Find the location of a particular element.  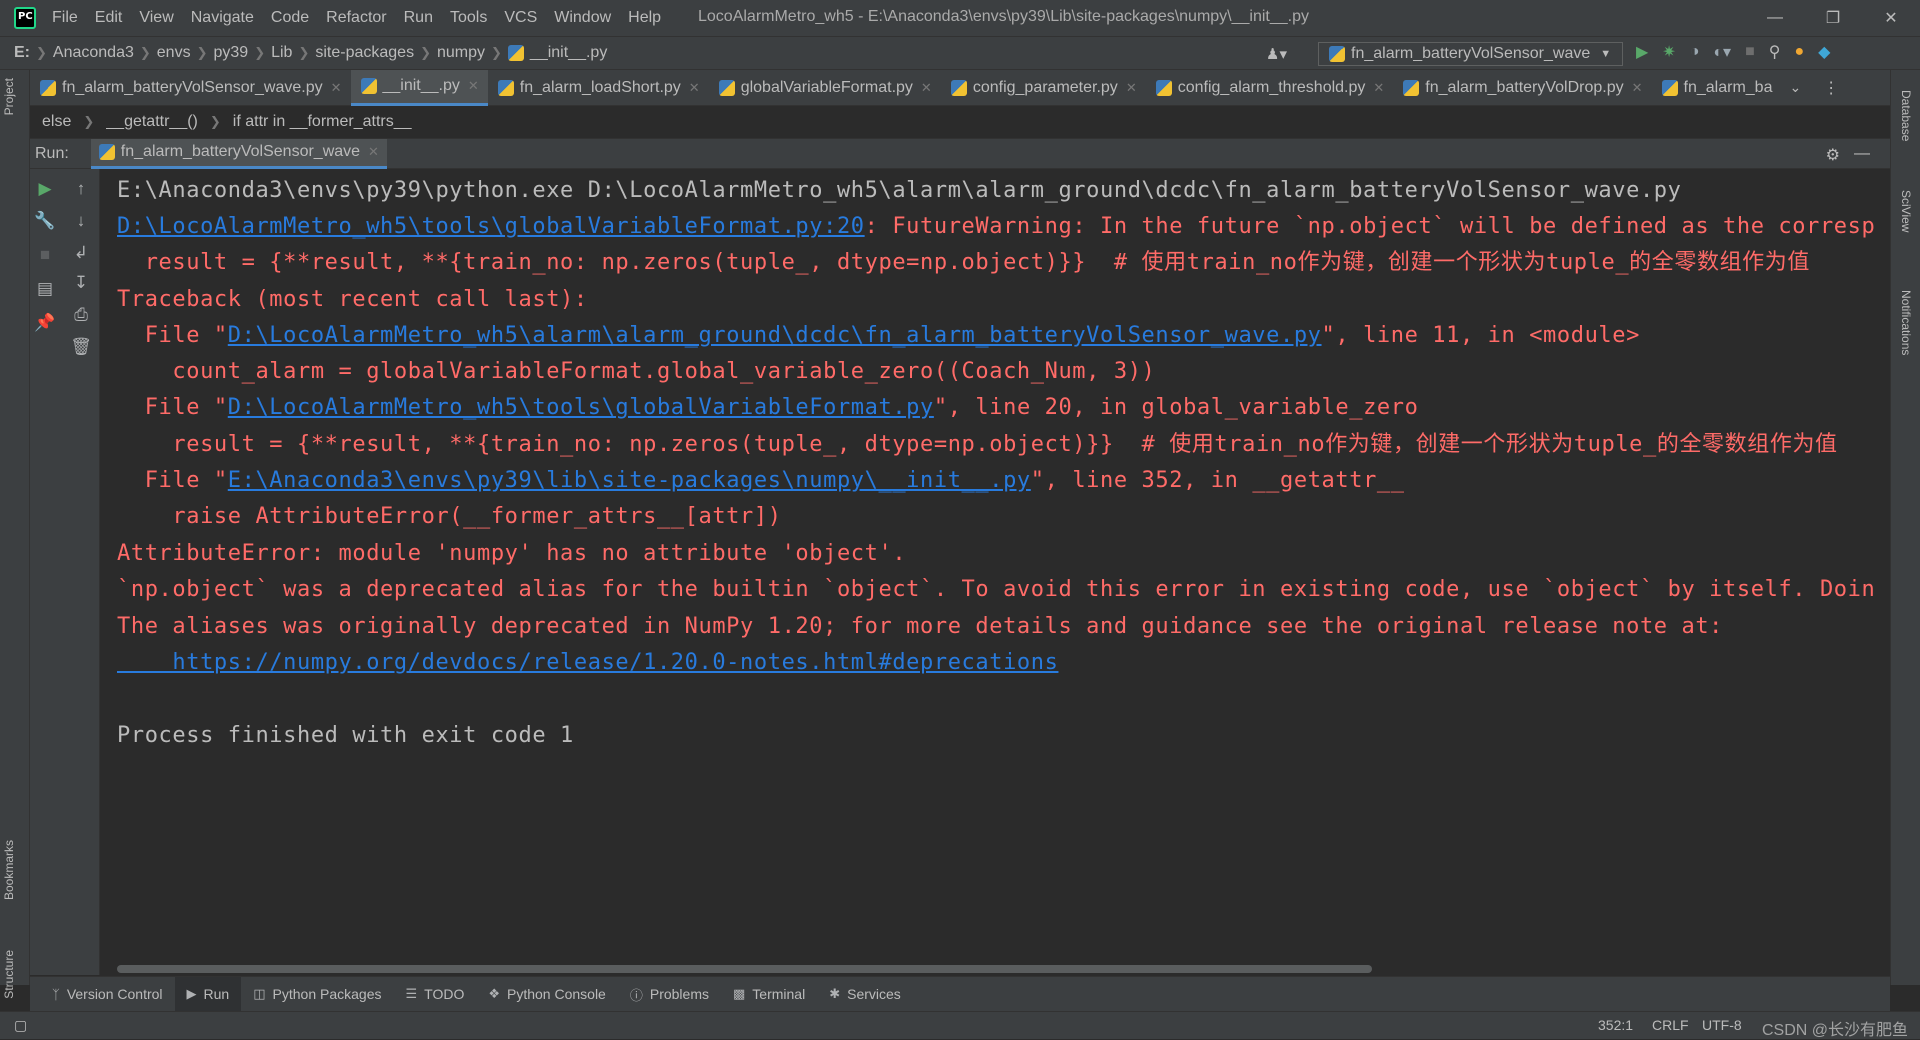

tab-config-alarm-threshold: config_alarm_threshold.py ✕ is located at coordinates (1270, 88).